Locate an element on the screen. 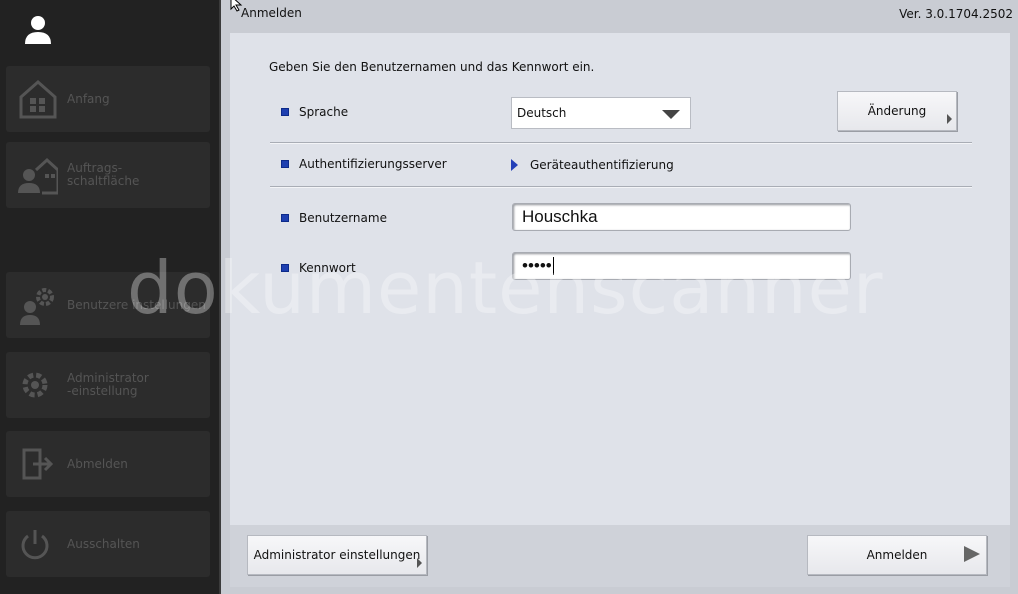  sidebar-item-benutzereinstellungen: Benutzere instellungen is located at coordinates (108, 305).